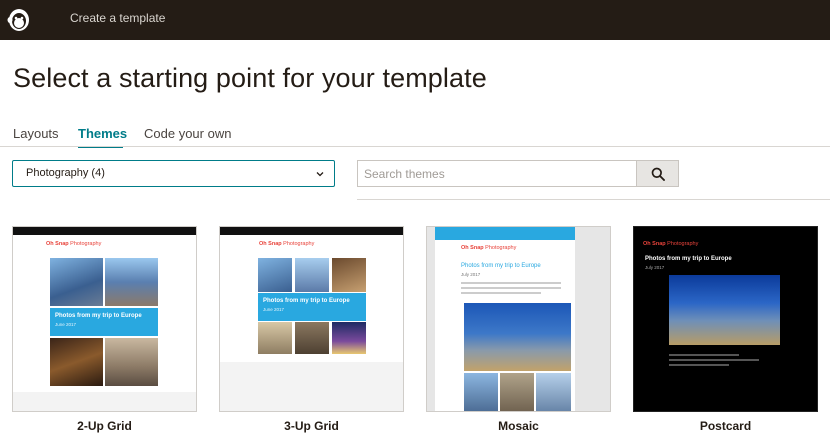 The width and height of the screenshot is (830, 446). Describe the element at coordinates (36, 133) in the screenshot. I see `tab-layouts: Layouts` at that location.